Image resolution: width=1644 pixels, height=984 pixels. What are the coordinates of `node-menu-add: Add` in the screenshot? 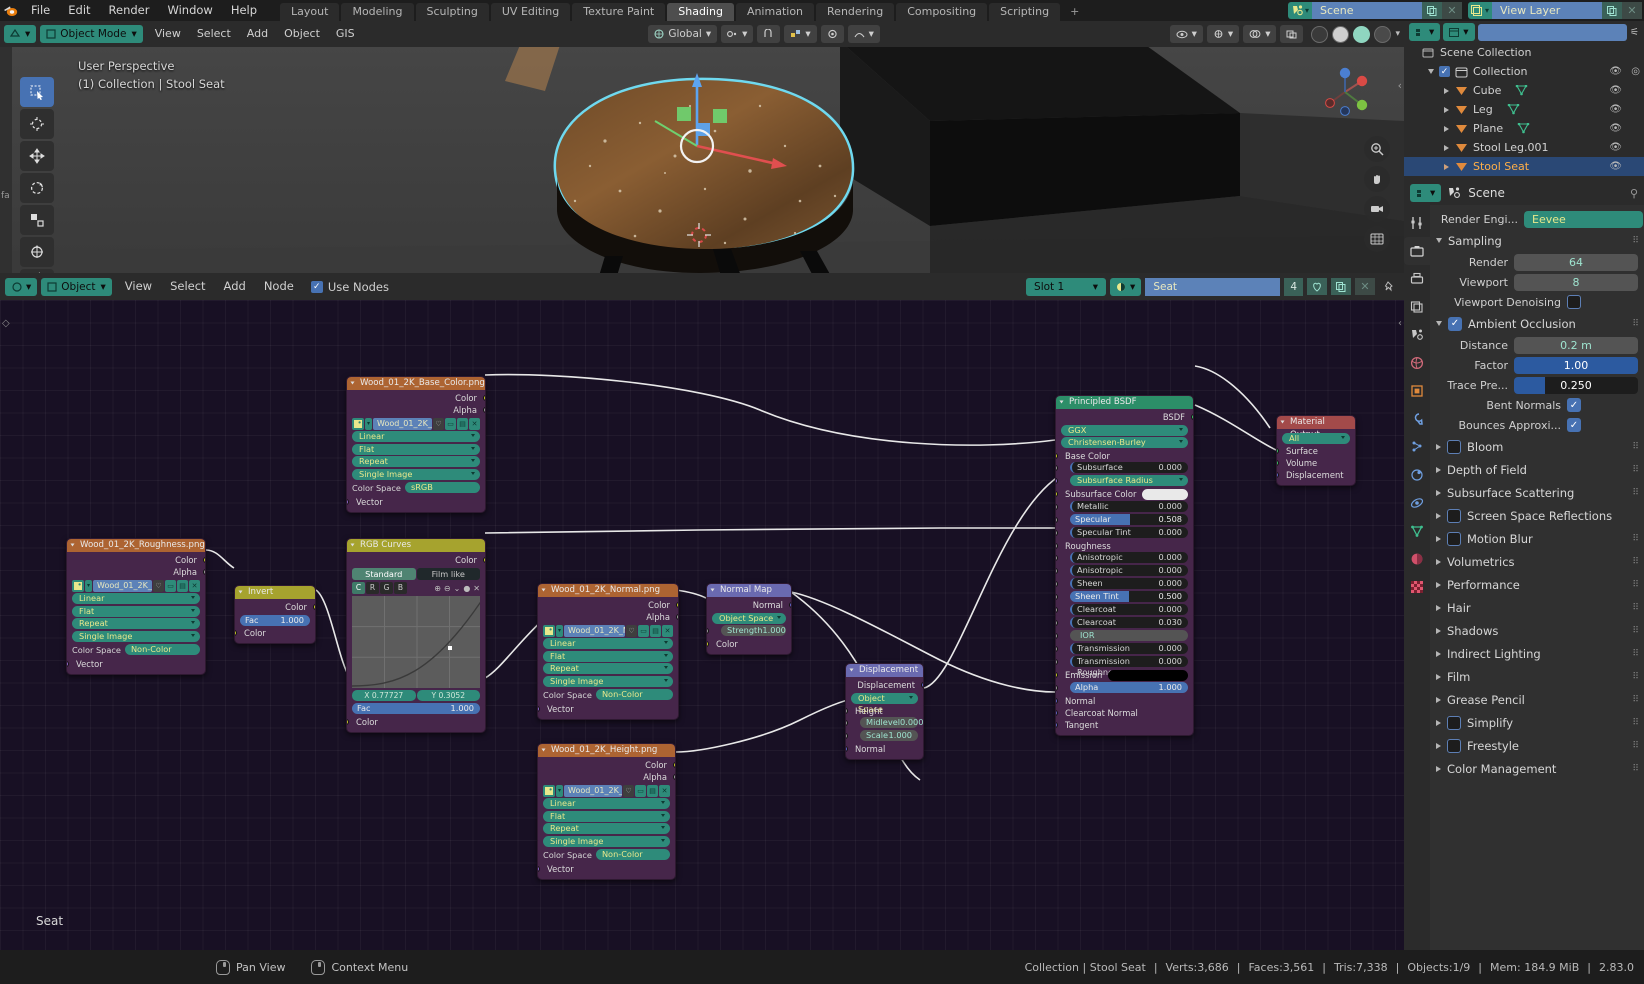 It's located at (235, 286).